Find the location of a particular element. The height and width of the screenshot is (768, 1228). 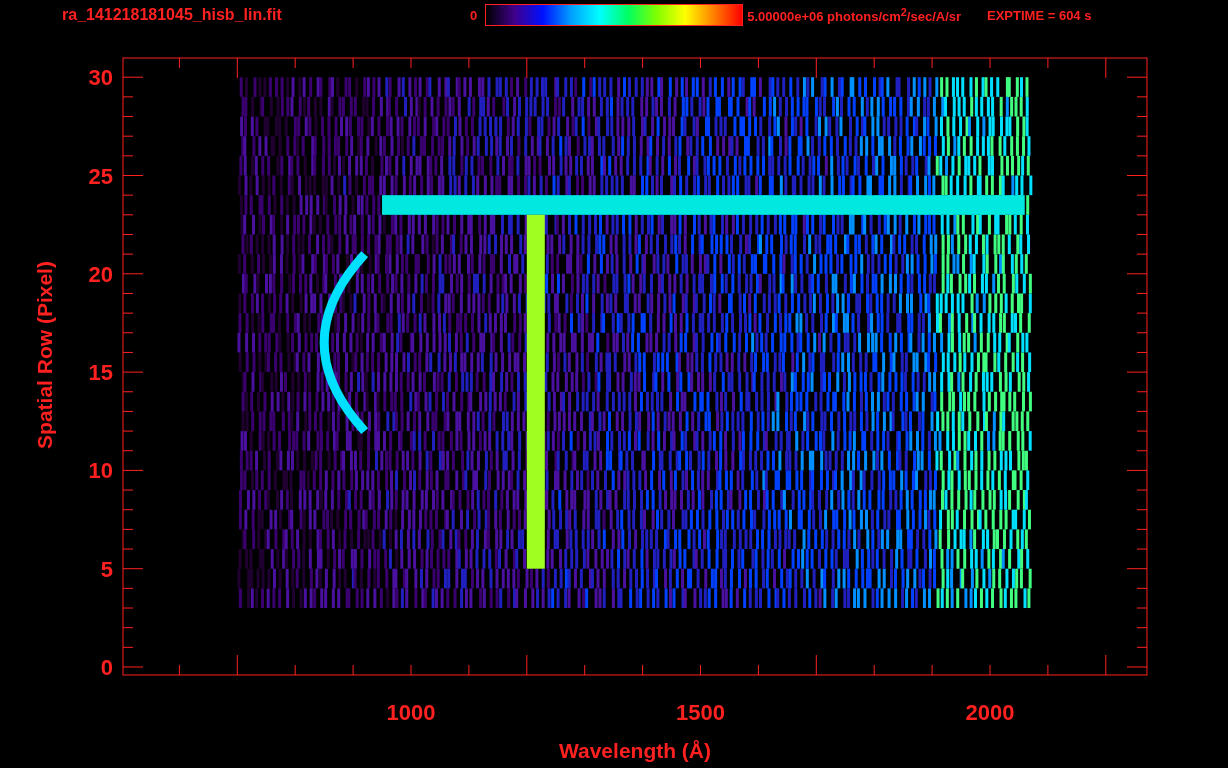

exposure-time: EXPTIME = 604 s is located at coordinates (1039, 15).